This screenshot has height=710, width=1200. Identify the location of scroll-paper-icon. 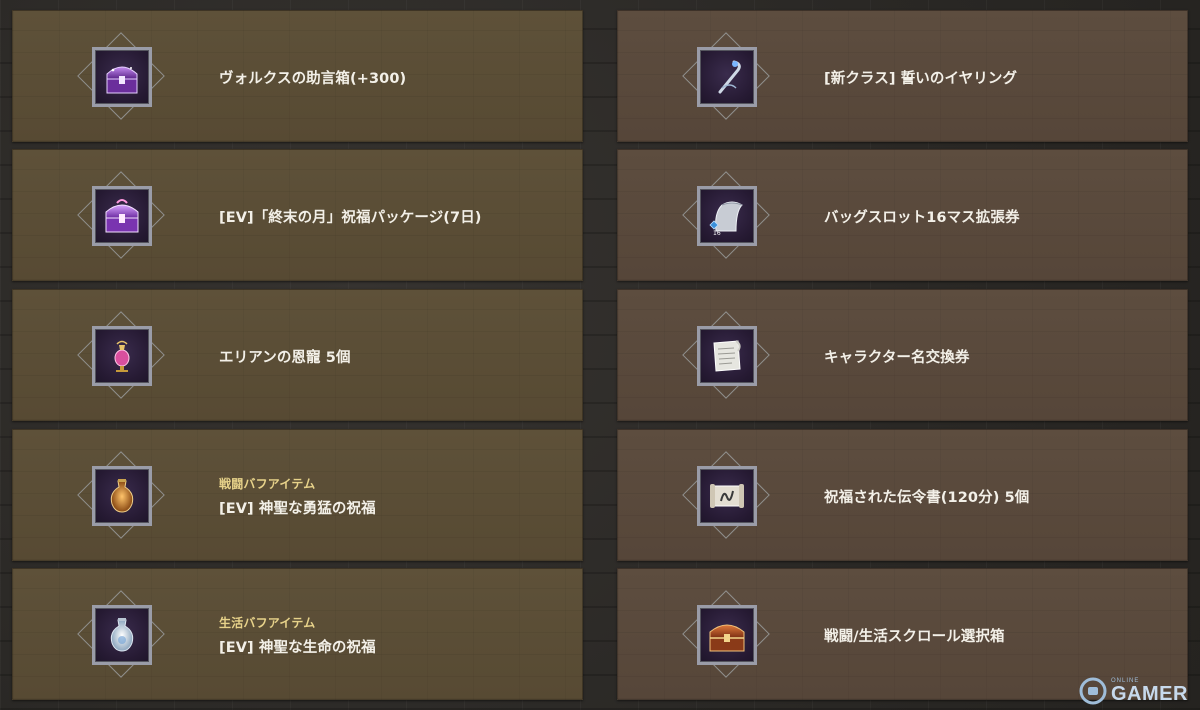
(727, 356).